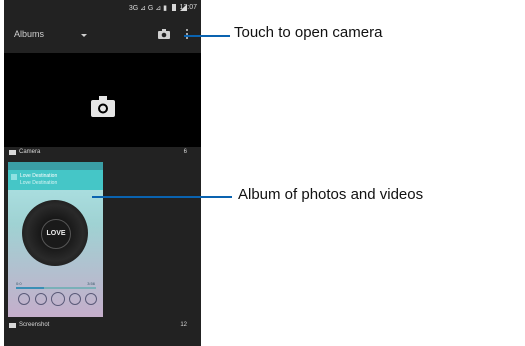 Image resolution: width=525 pixels, height=346 pixels. Describe the element at coordinates (331, 194) in the screenshot. I see `album-callout-text: Album of photos and videos` at that location.